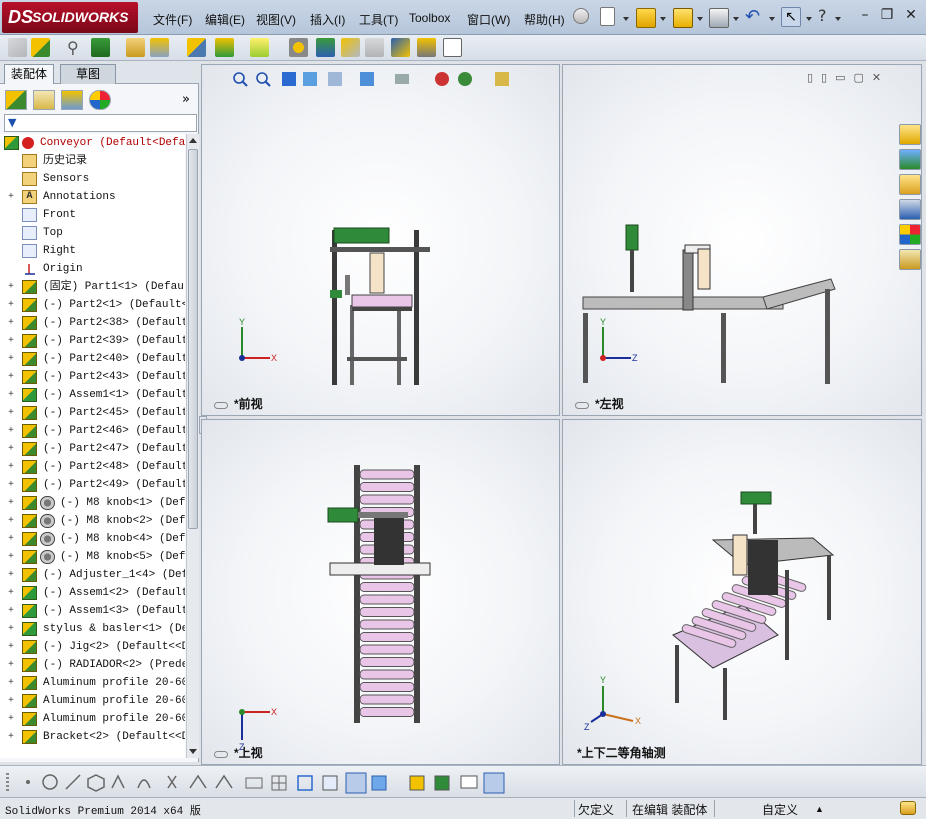 Image resolution: width=926 pixels, height=819 pixels. I want to click on rebuild-dropdown-icon, so click(700, 19).